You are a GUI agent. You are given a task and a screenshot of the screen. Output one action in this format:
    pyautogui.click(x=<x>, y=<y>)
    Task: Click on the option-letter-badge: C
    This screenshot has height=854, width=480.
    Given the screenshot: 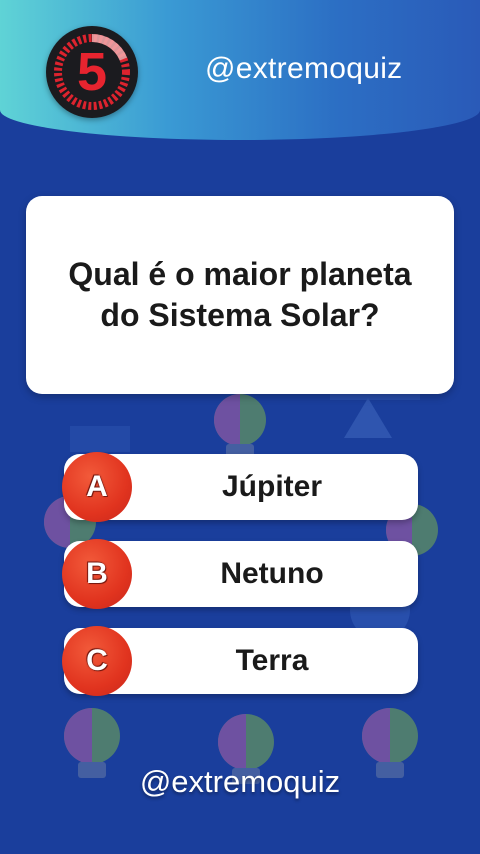 What is the action you would take?
    pyautogui.click(x=97, y=661)
    